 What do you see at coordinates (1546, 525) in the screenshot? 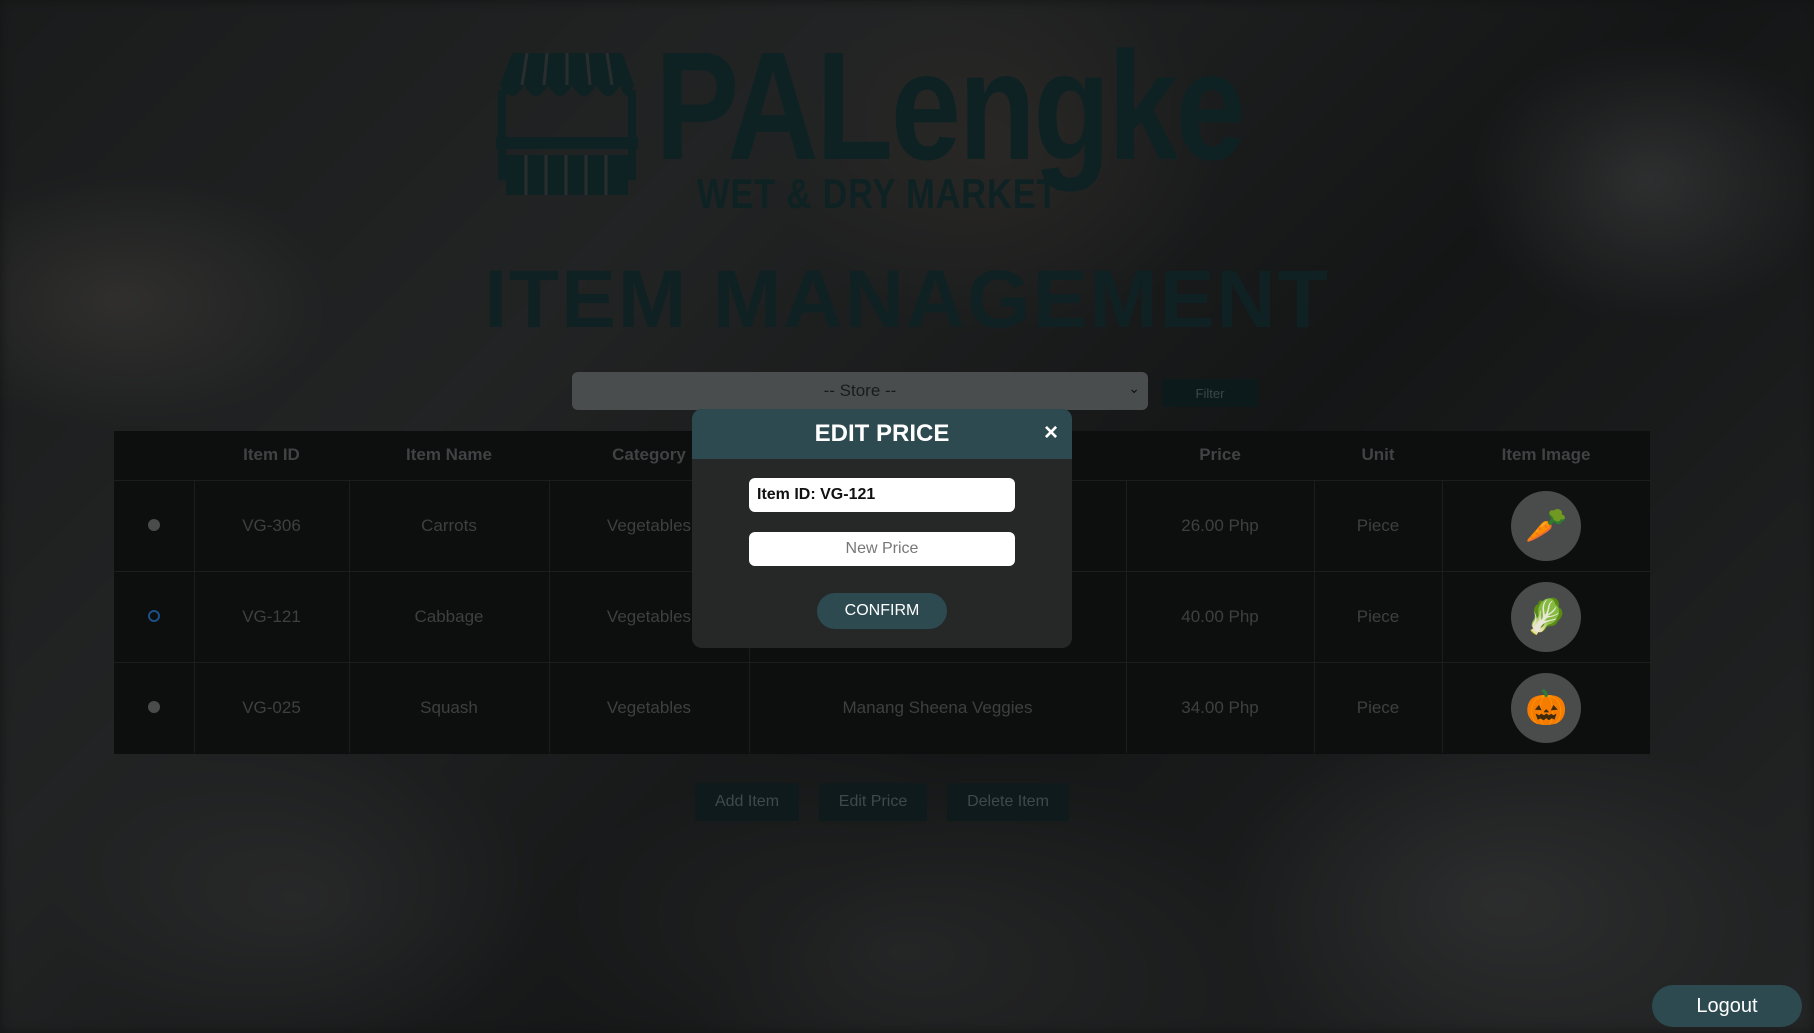
I see `carrot-icon: 🥕` at bounding box center [1546, 525].